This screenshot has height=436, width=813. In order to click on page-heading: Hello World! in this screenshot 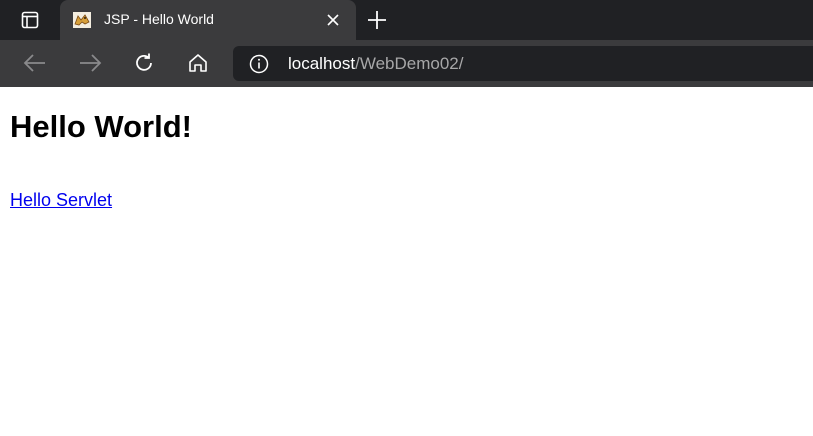, I will do `click(101, 126)`.